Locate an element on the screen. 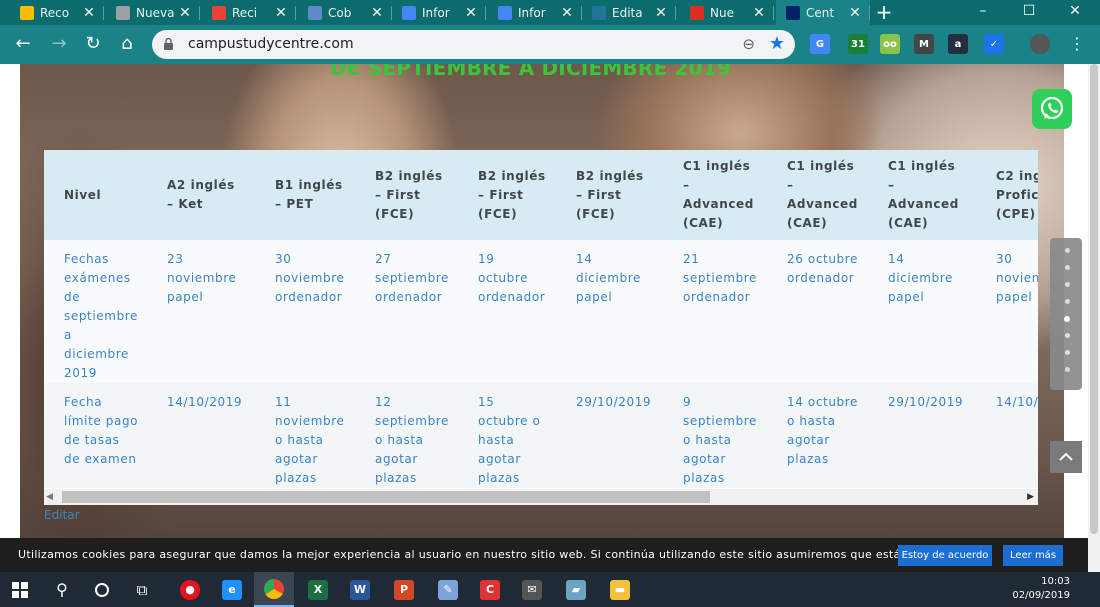 This screenshot has height=607, width=1100. amazon-icon: a is located at coordinates (958, 44).